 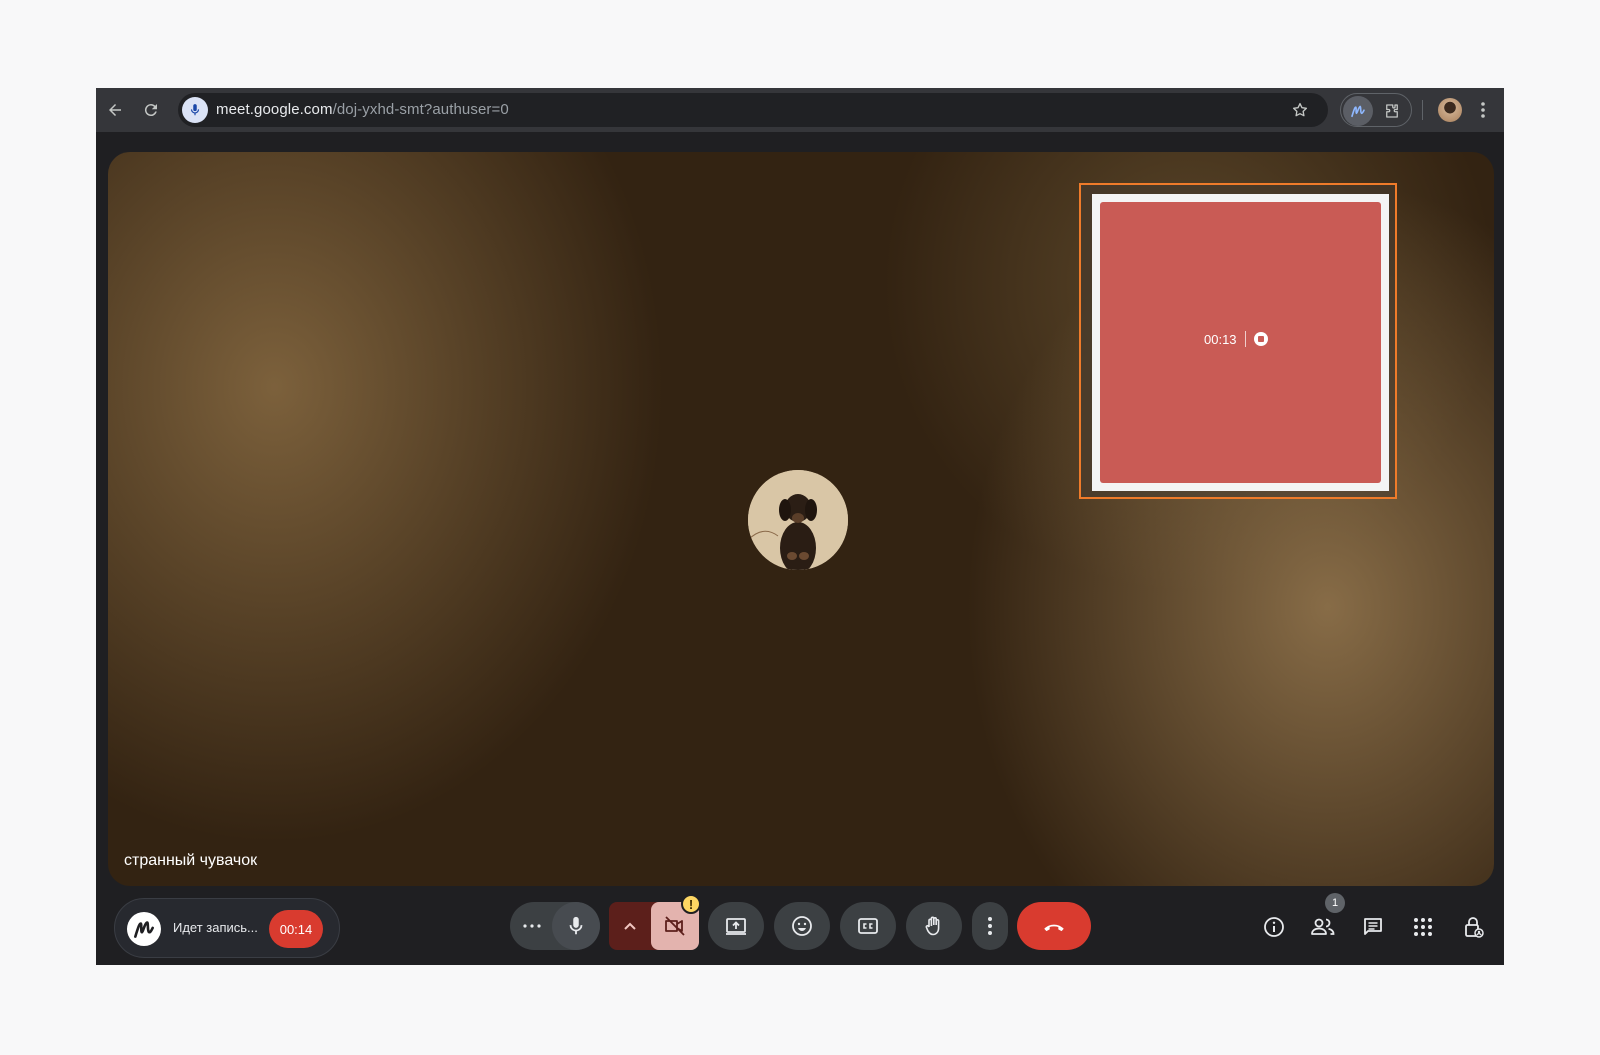 What do you see at coordinates (1274, 927) in the screenshot?
I see `info-icon` at bounding box center [1274, 927].